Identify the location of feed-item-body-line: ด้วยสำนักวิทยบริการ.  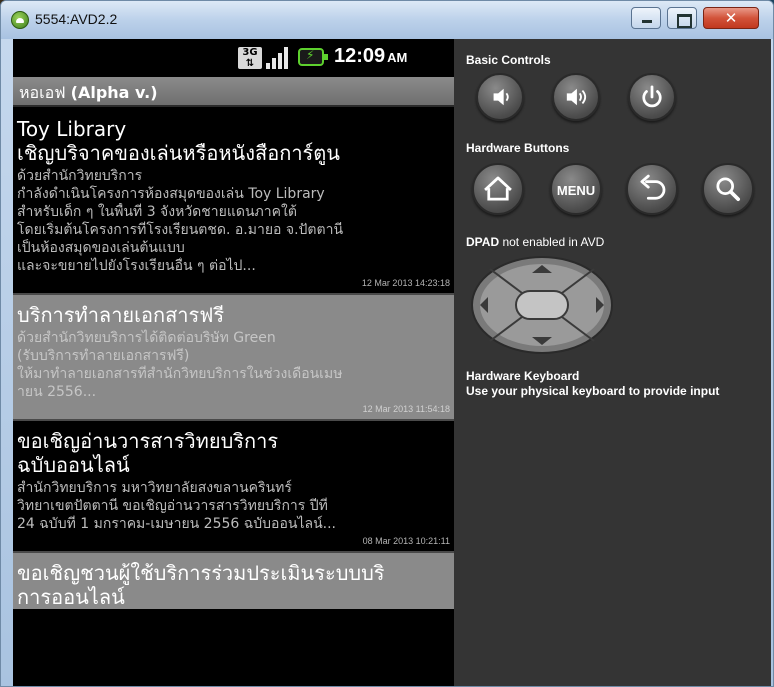
(80, 176).